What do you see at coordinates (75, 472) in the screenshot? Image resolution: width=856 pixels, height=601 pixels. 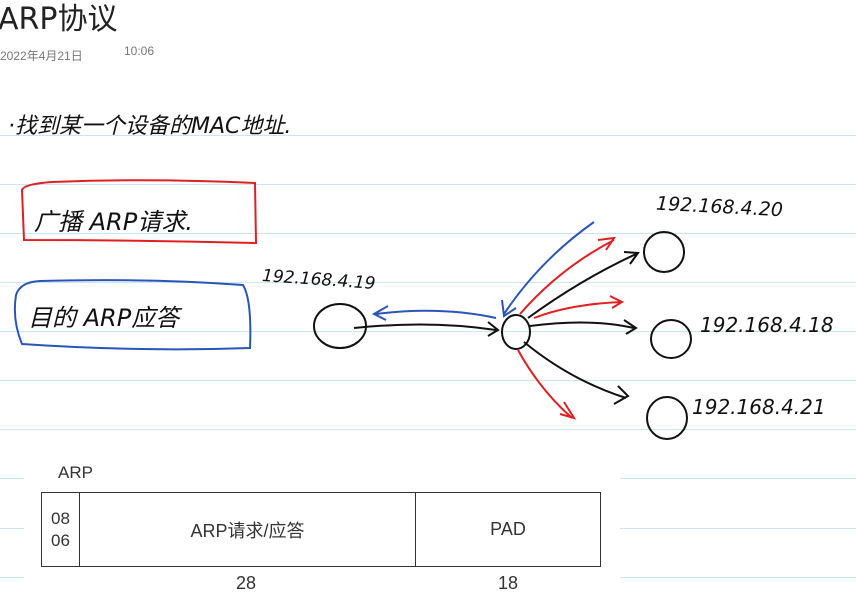 I see `arp-frame-label: ARP` at bounding box center [75, 472].